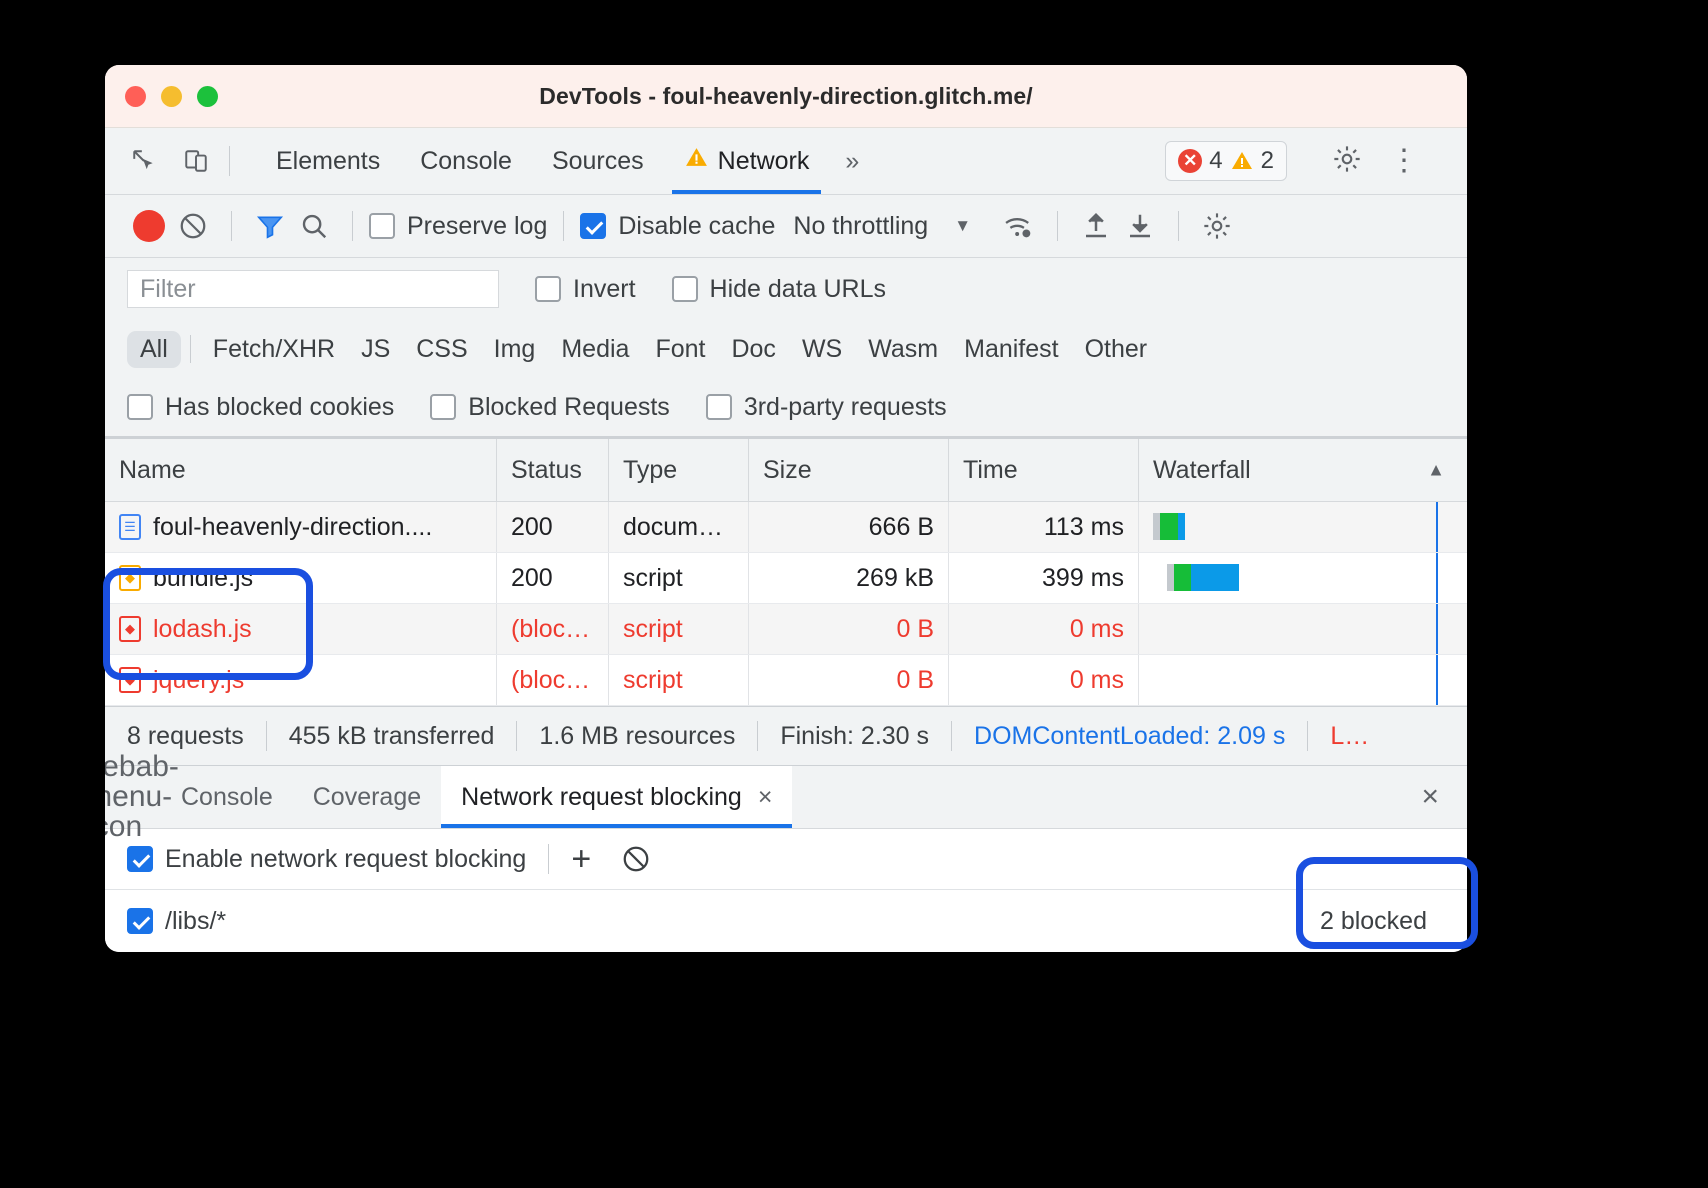  Describe the element at coordinates (679, 680) in the screenshot. I see `request-type-cell: script` at that location.